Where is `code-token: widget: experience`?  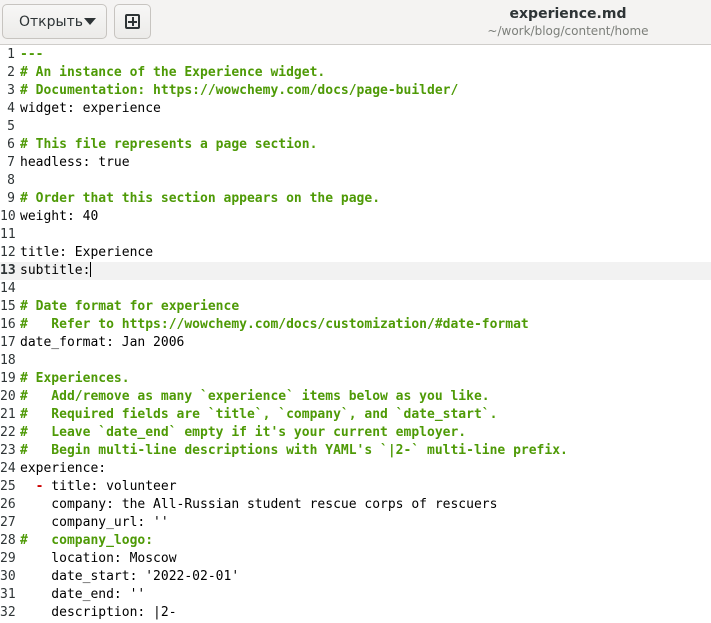 code-token: widget: experience is located at coordinates (90, 108).